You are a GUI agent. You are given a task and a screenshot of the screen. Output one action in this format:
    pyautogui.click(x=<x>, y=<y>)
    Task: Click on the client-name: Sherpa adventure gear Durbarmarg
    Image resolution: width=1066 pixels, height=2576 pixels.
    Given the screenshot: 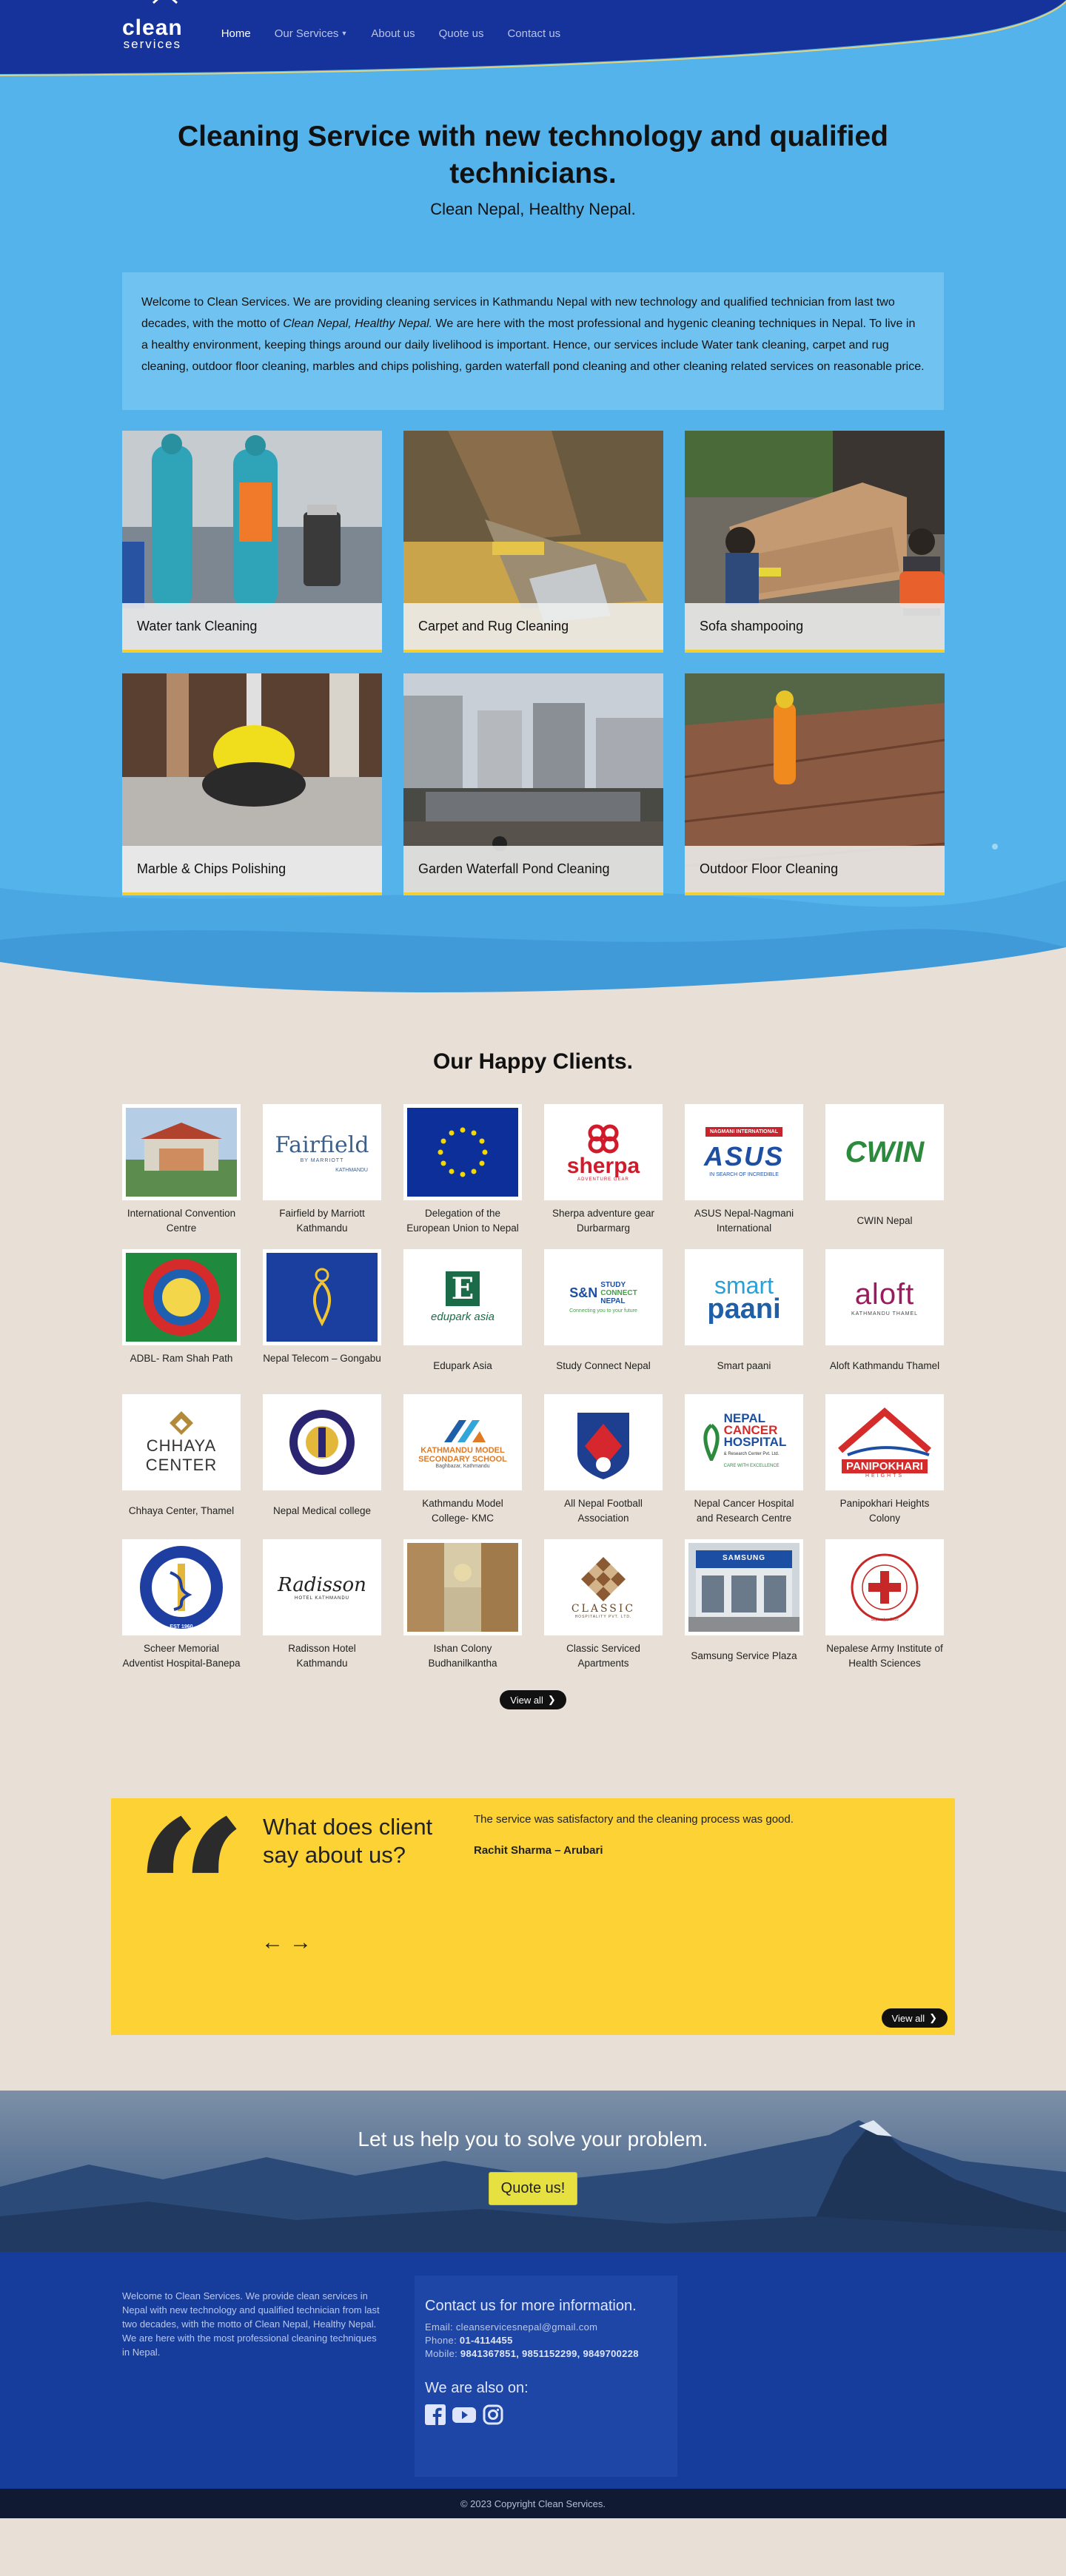 What is the action you would take?
    pyautogui.click(x=603, y=1221)
    